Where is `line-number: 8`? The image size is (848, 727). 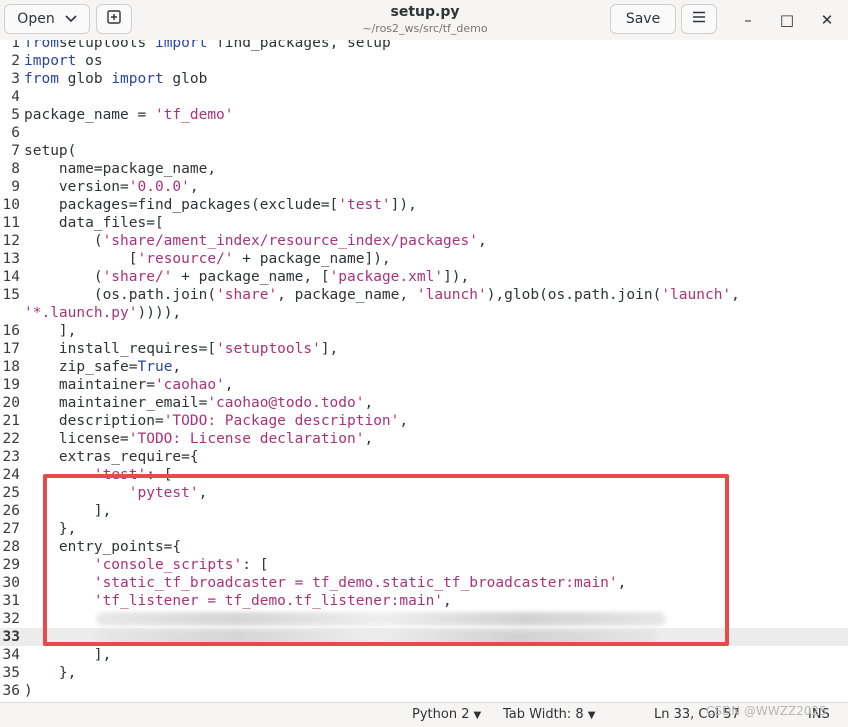 line-number: 8 is located at coordinates (15, 169).